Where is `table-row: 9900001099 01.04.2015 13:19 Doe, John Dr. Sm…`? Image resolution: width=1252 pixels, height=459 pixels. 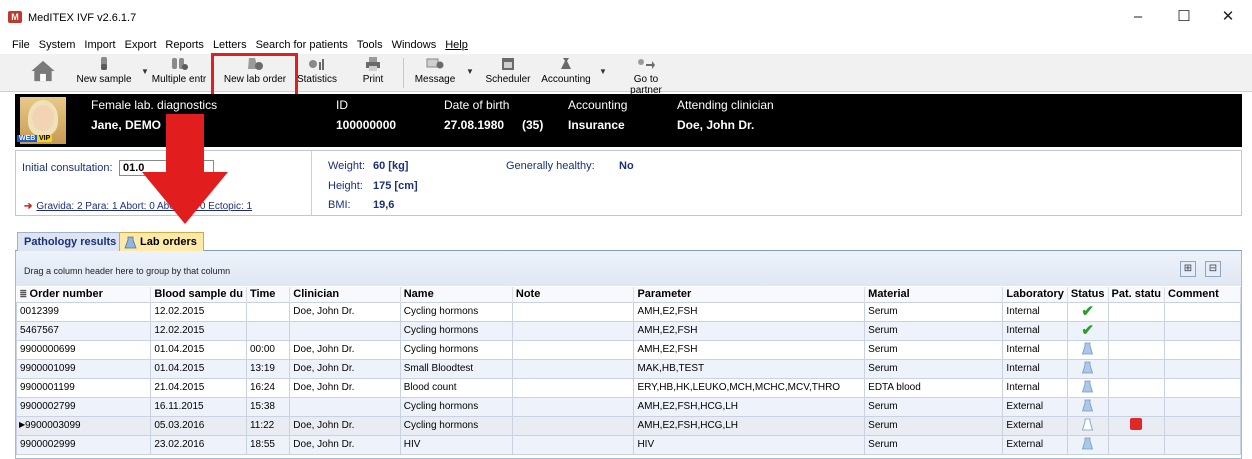
table-row: 9900001099 01.04.2015 13:19 Doe, John Dr. Sm… is located at coordinates (628, 368).